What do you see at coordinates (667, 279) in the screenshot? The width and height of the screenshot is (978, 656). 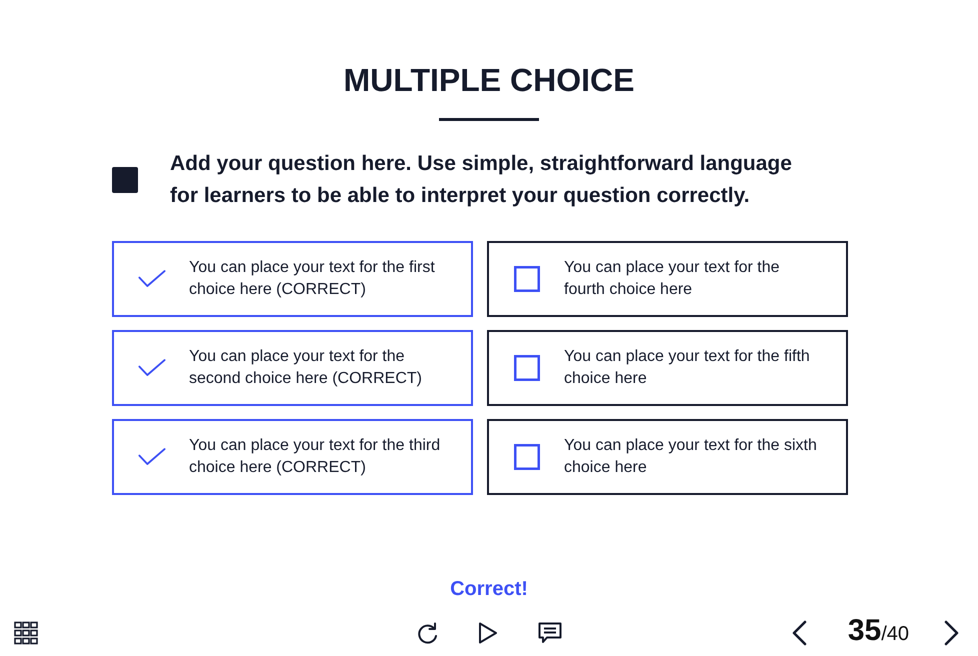 I see `answer-option: You can place your text for the fourth choice here` at bounding box center [667, 279].